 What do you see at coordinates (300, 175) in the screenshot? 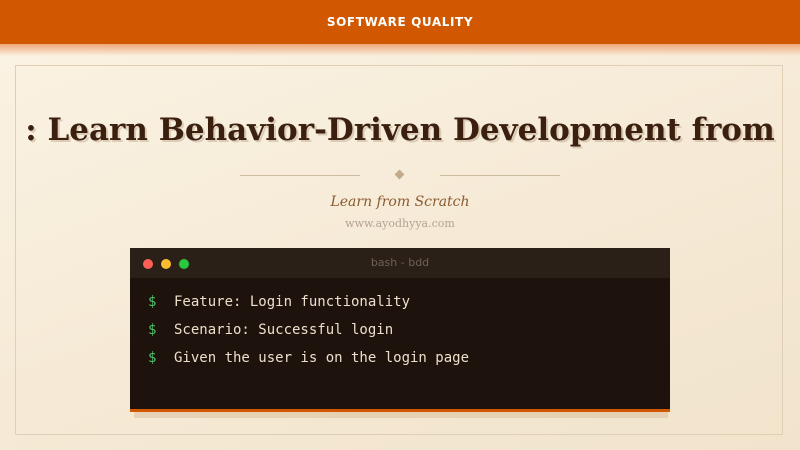
I see `divider-left` at bounding box center [300, 175].